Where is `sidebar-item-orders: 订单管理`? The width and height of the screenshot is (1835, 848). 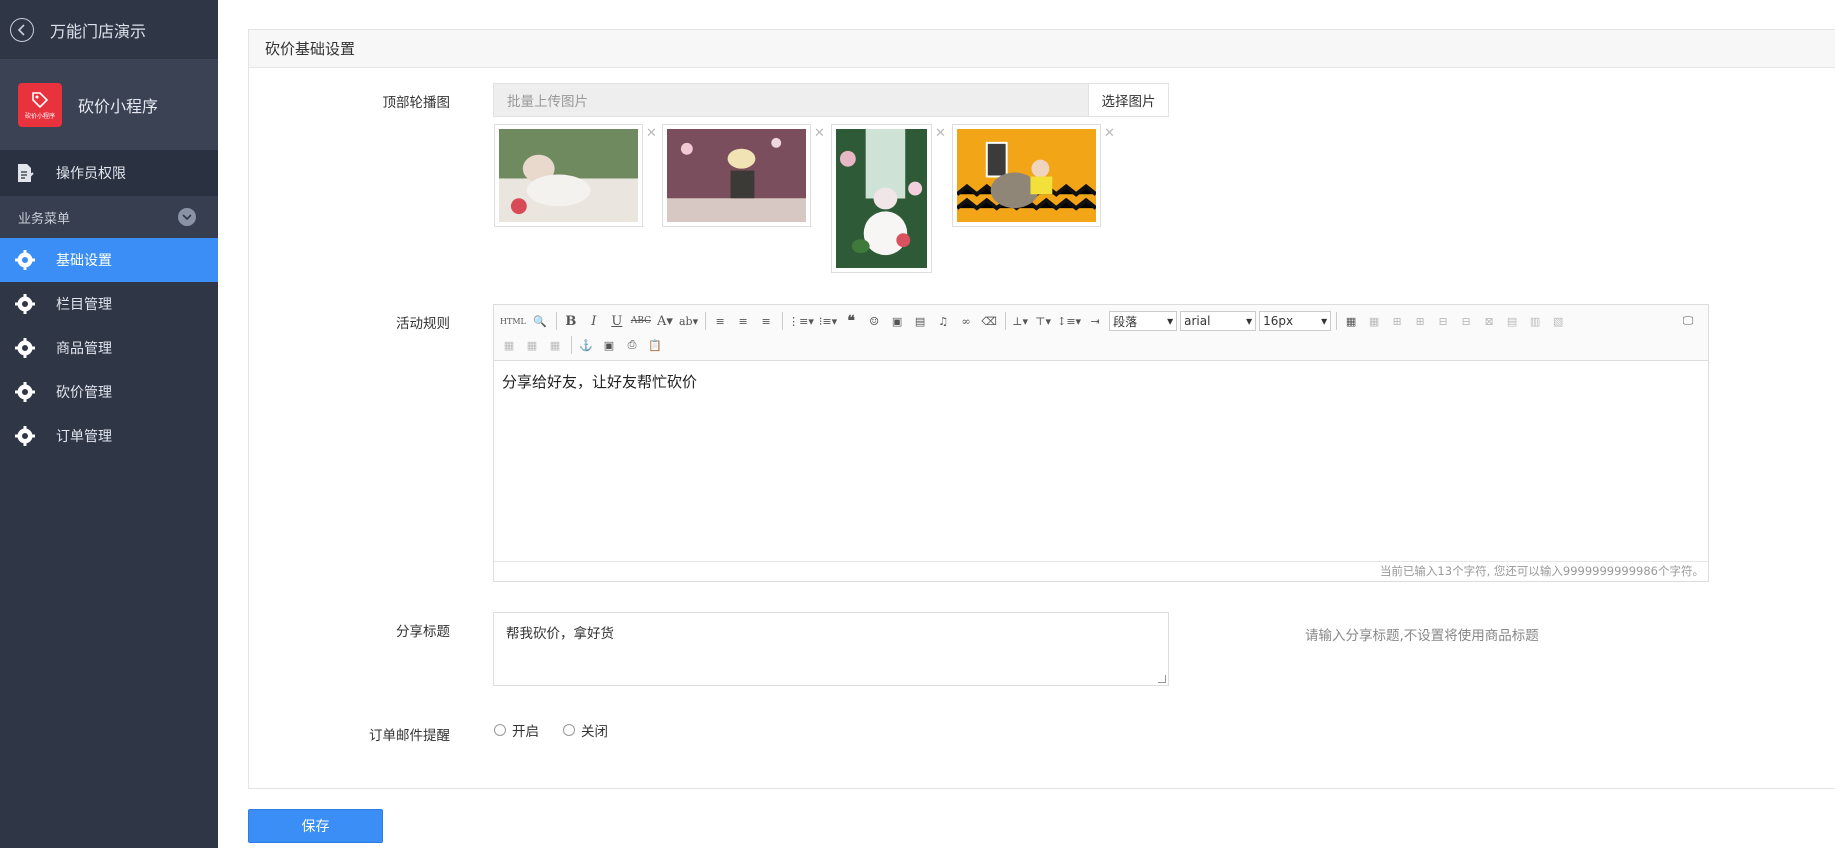 sidebar-item-orders: 订单管理 is located at coordinates (109, 436).